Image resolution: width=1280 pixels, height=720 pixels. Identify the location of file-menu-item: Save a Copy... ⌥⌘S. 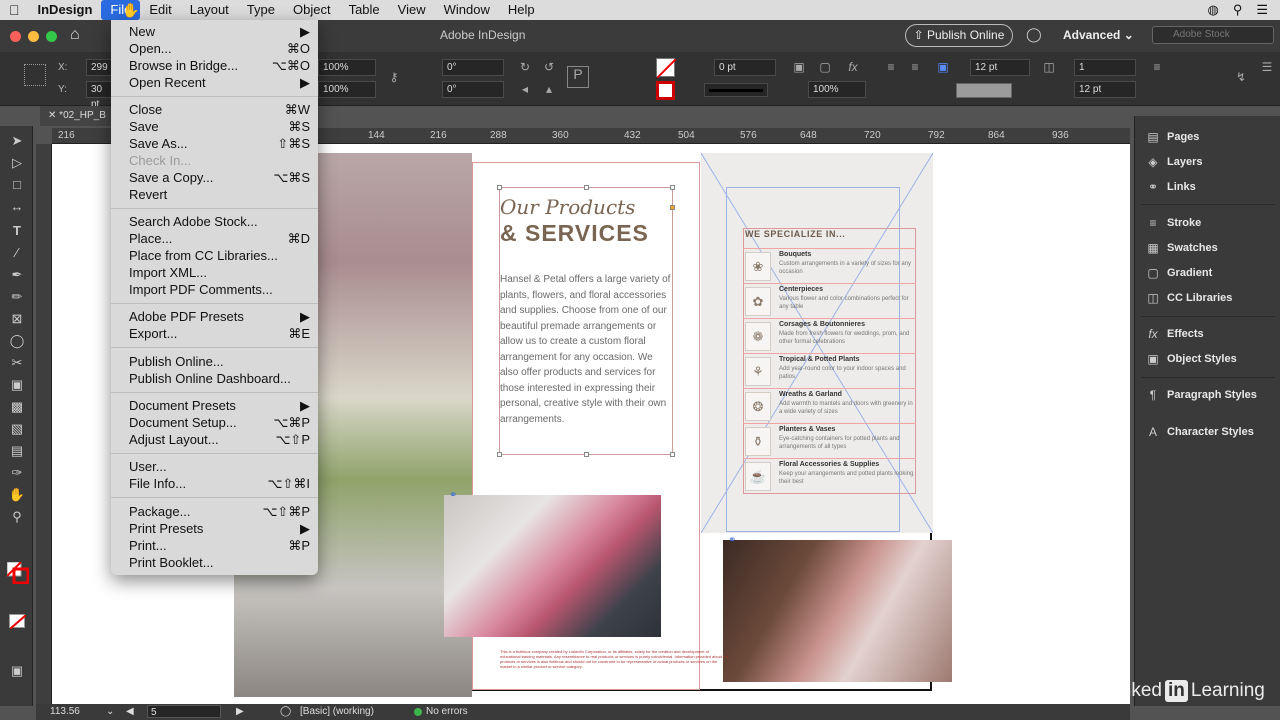
(219, 177).